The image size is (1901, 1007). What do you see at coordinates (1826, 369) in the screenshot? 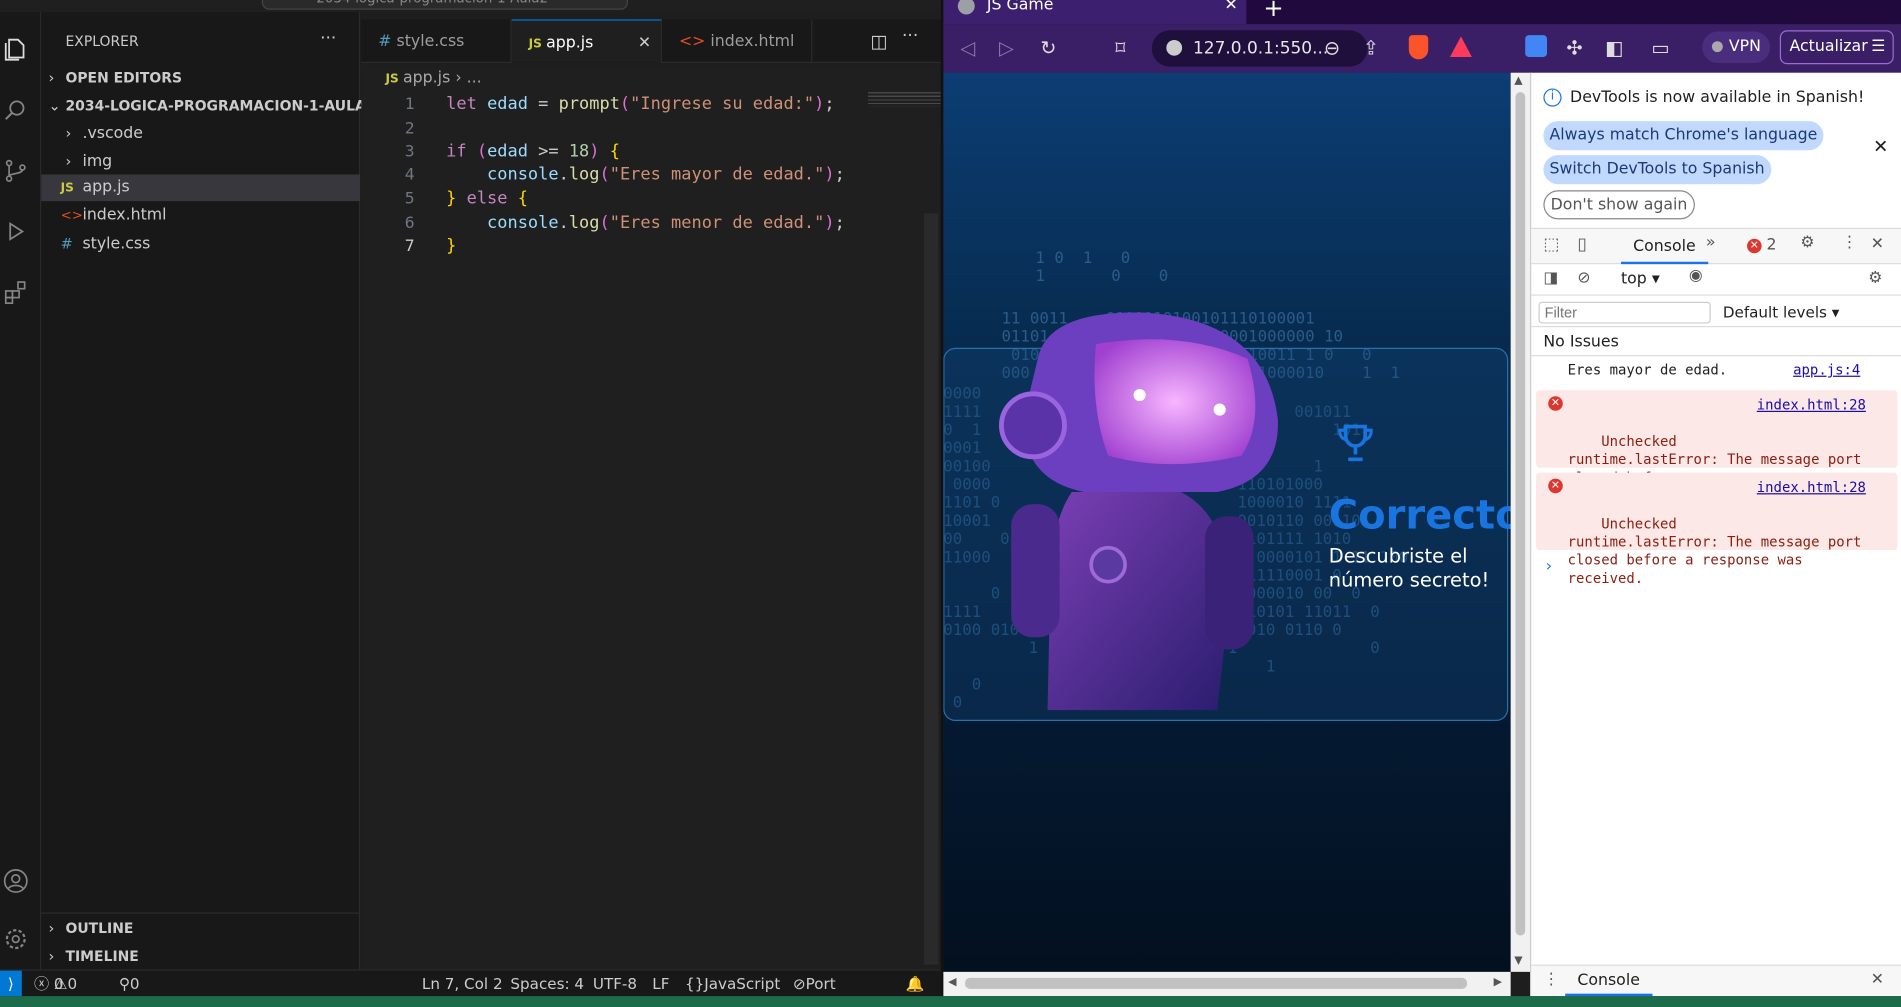
I see `log-source-link: app.js:4` at bounding box center [1826, 369].